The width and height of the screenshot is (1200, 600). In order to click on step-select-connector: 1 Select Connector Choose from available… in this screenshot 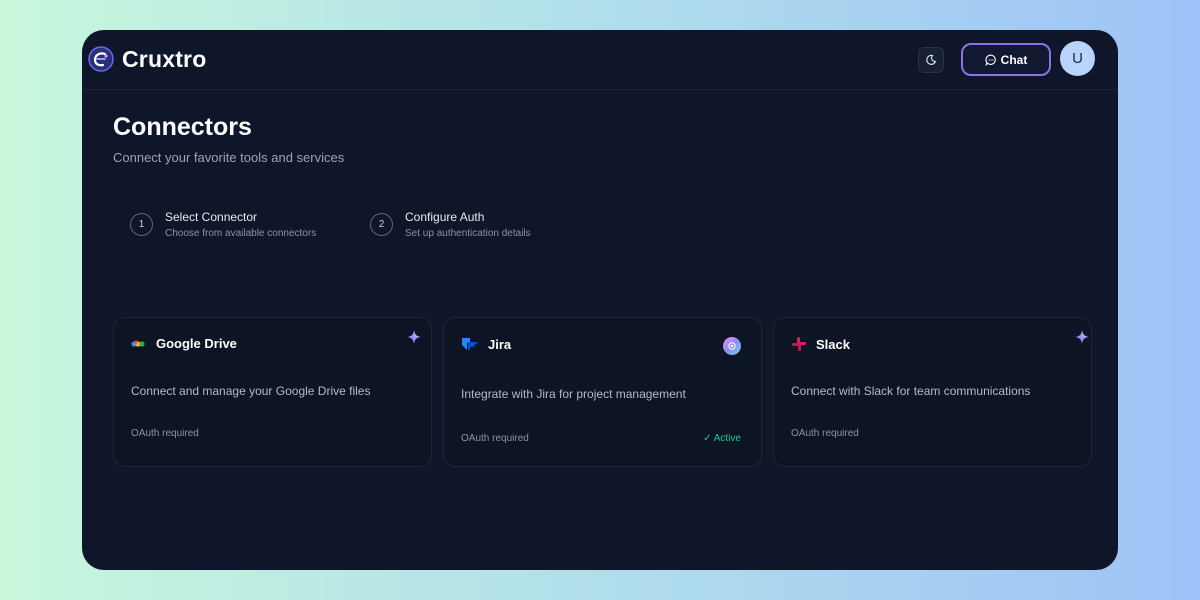, I will do `click(223, 224)`.